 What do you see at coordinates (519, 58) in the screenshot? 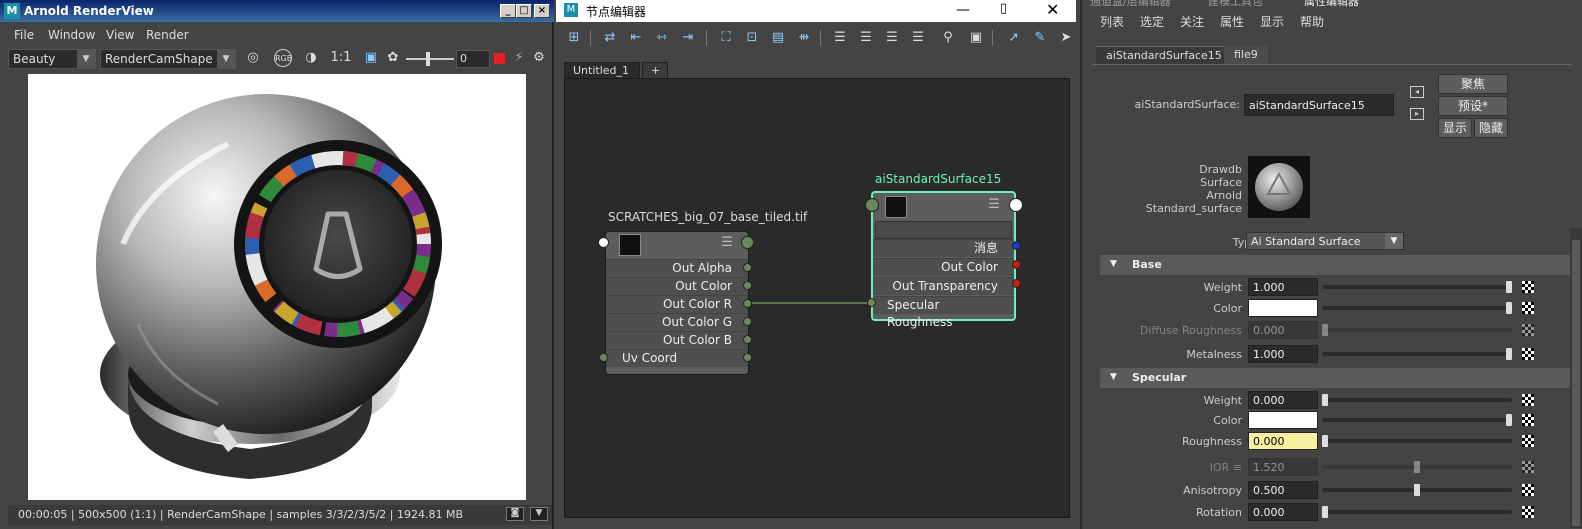
I see `debug-shading-icon: ⚡` at bounding box center [519, 58].